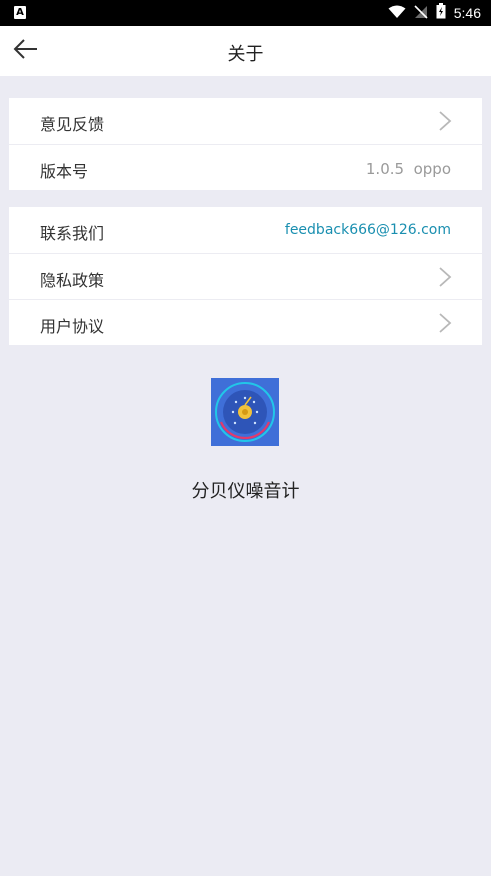 The height and width of the screenshot is (876, 491). Describe the element at coordinates (245, 167) in the screenshot. I see `row-version: 版本号 1.0.5 oppo` at that location.